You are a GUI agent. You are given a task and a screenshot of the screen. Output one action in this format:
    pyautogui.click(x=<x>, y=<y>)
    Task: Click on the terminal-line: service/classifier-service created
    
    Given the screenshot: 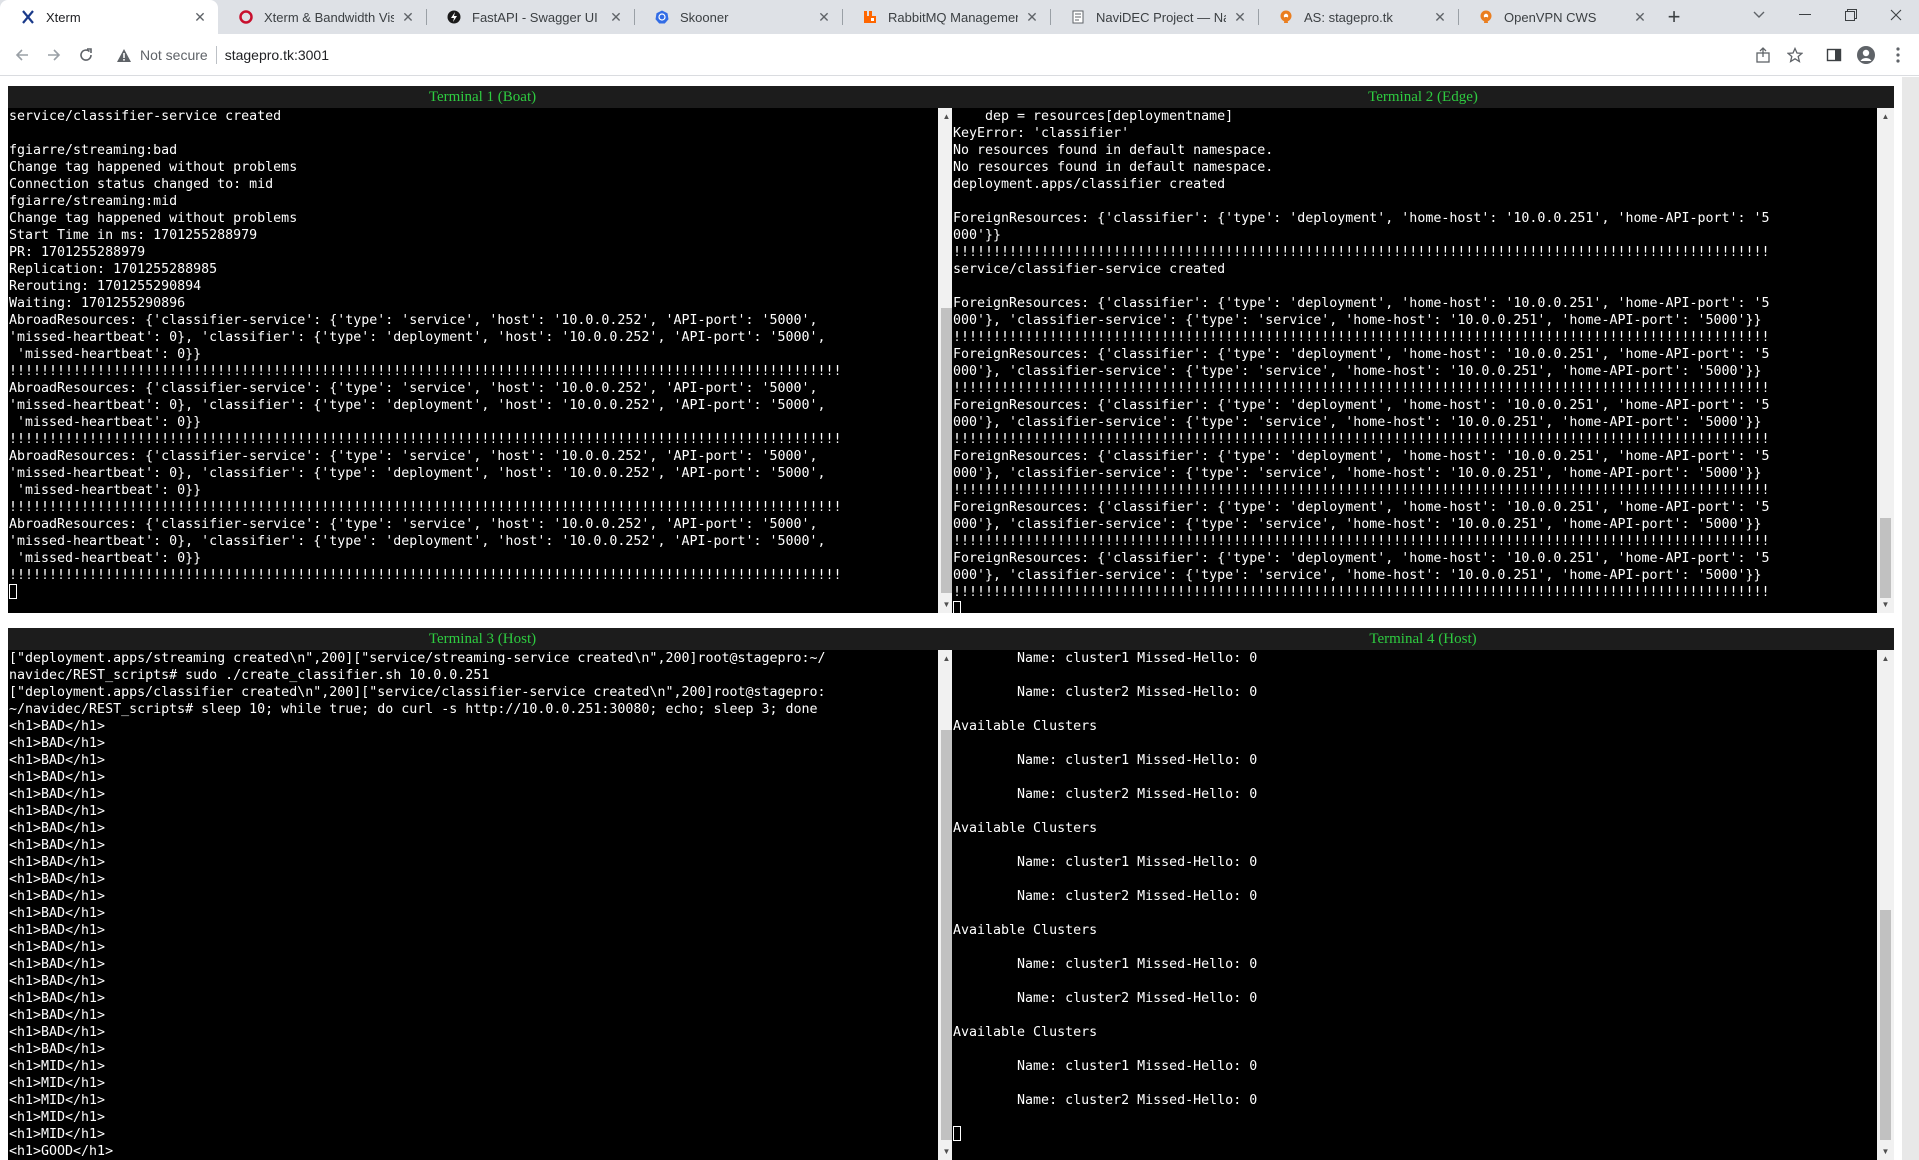 What is the action you would take?
    pyautogui.click(x=145, y=116)
    